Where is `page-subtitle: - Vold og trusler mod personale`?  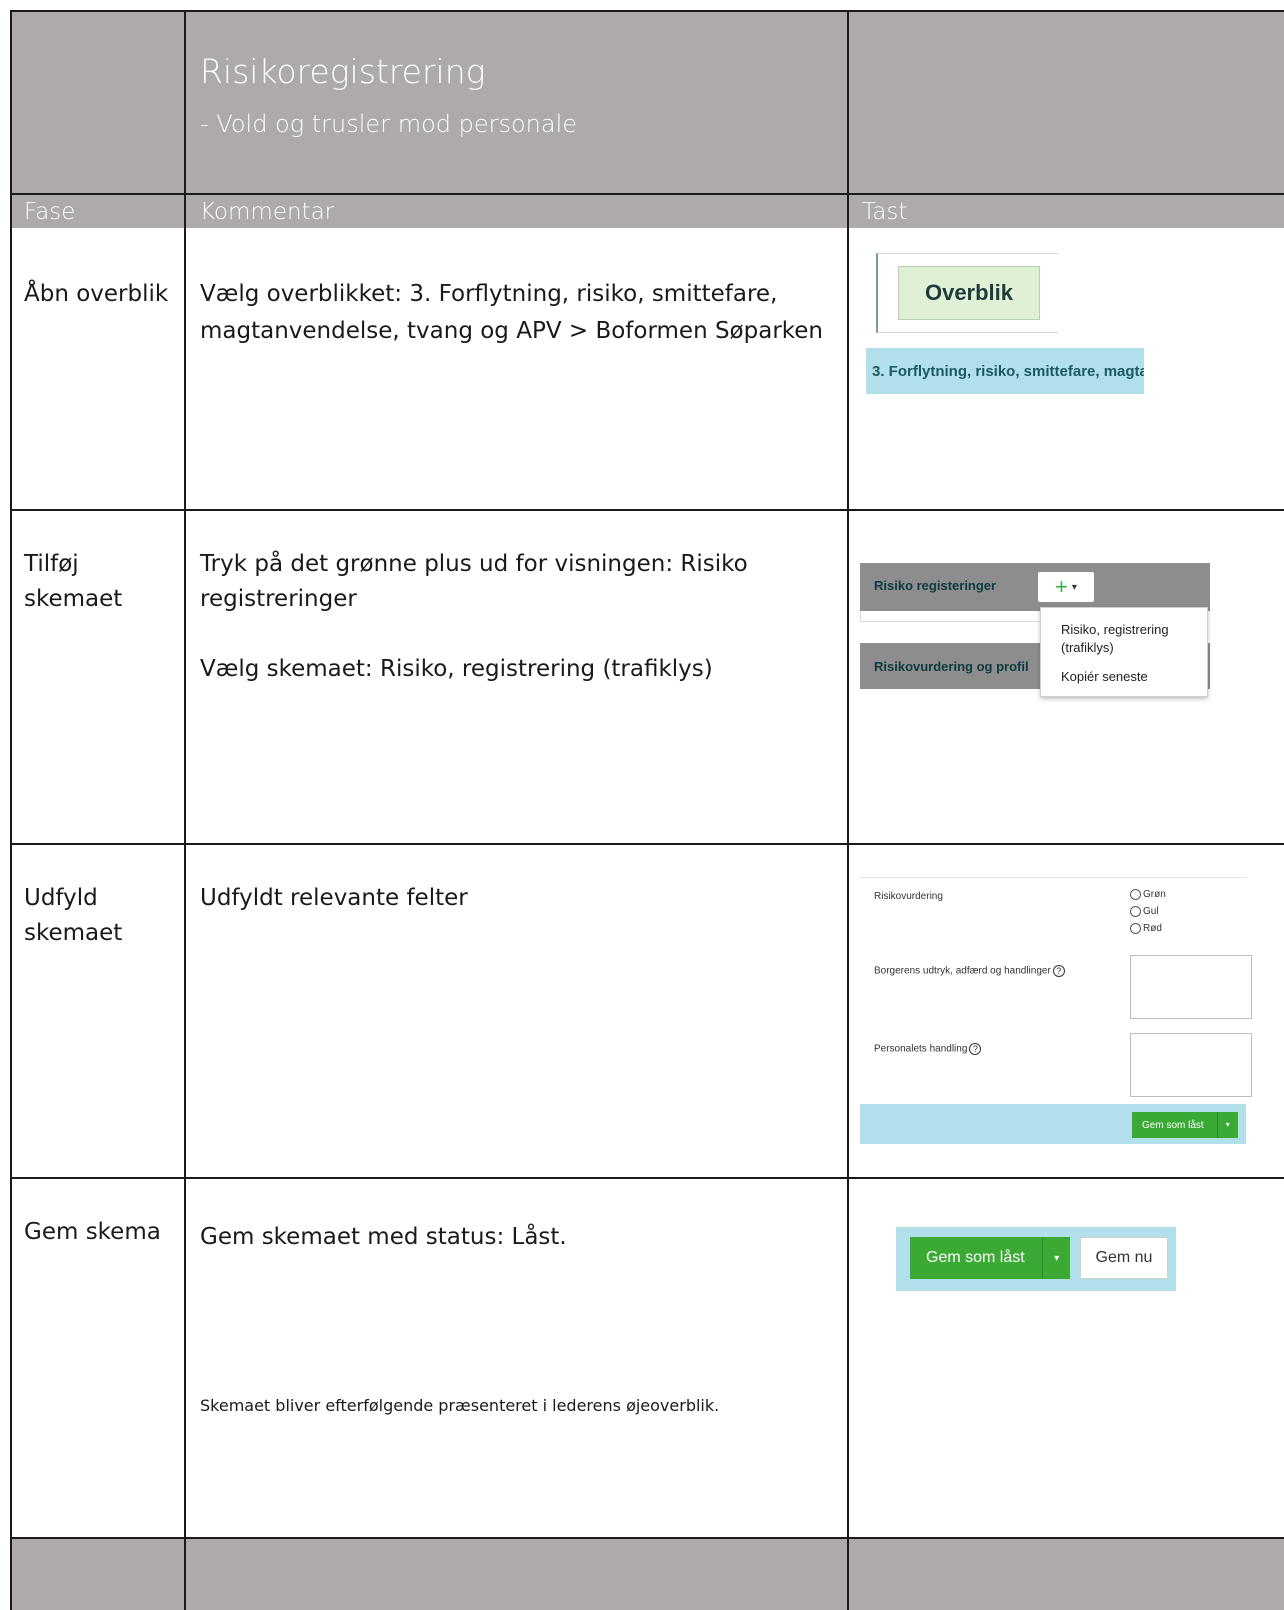
page-subtitle: - Vold og trusler mod personale is located at coordinates (389, 124).